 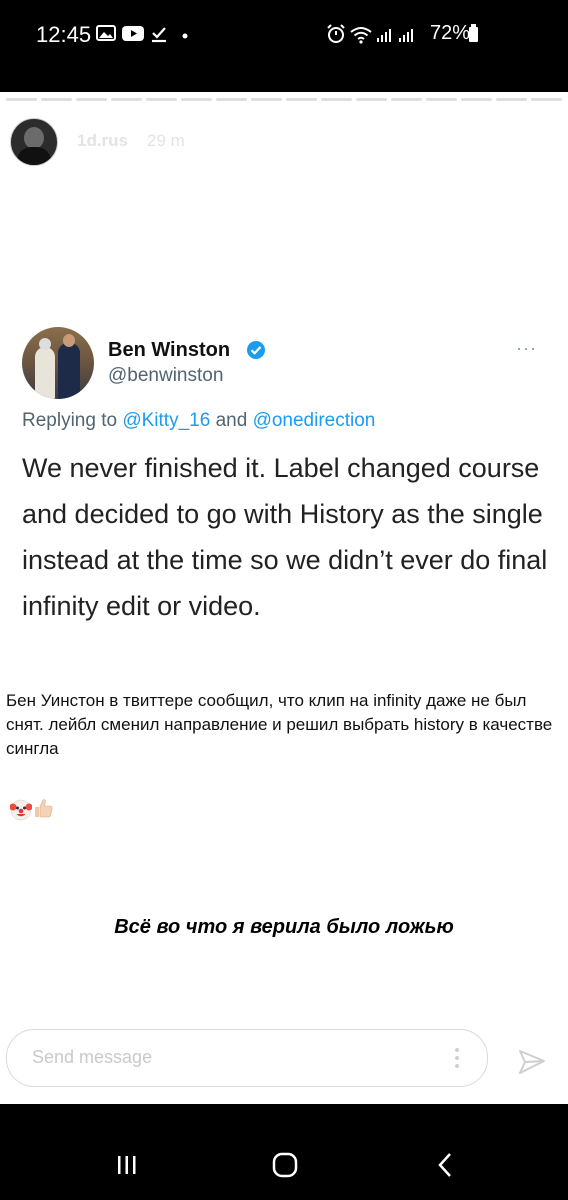 I want to click on send-message-input: Send message, so click(x=247, y=1058).